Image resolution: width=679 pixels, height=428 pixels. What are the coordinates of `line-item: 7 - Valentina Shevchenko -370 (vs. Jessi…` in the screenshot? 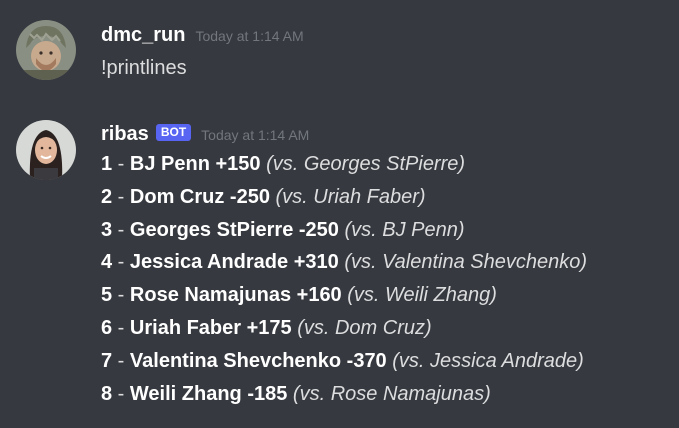 It's located at (344, 361).